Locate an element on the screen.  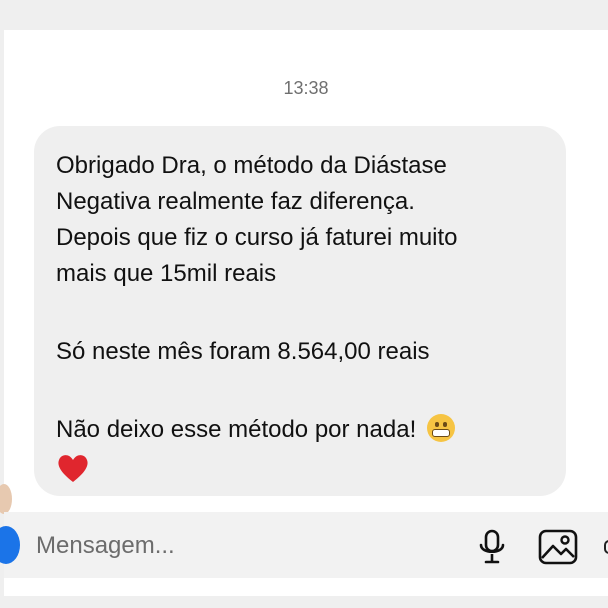
message-composer is located at coordinates (304, 545).